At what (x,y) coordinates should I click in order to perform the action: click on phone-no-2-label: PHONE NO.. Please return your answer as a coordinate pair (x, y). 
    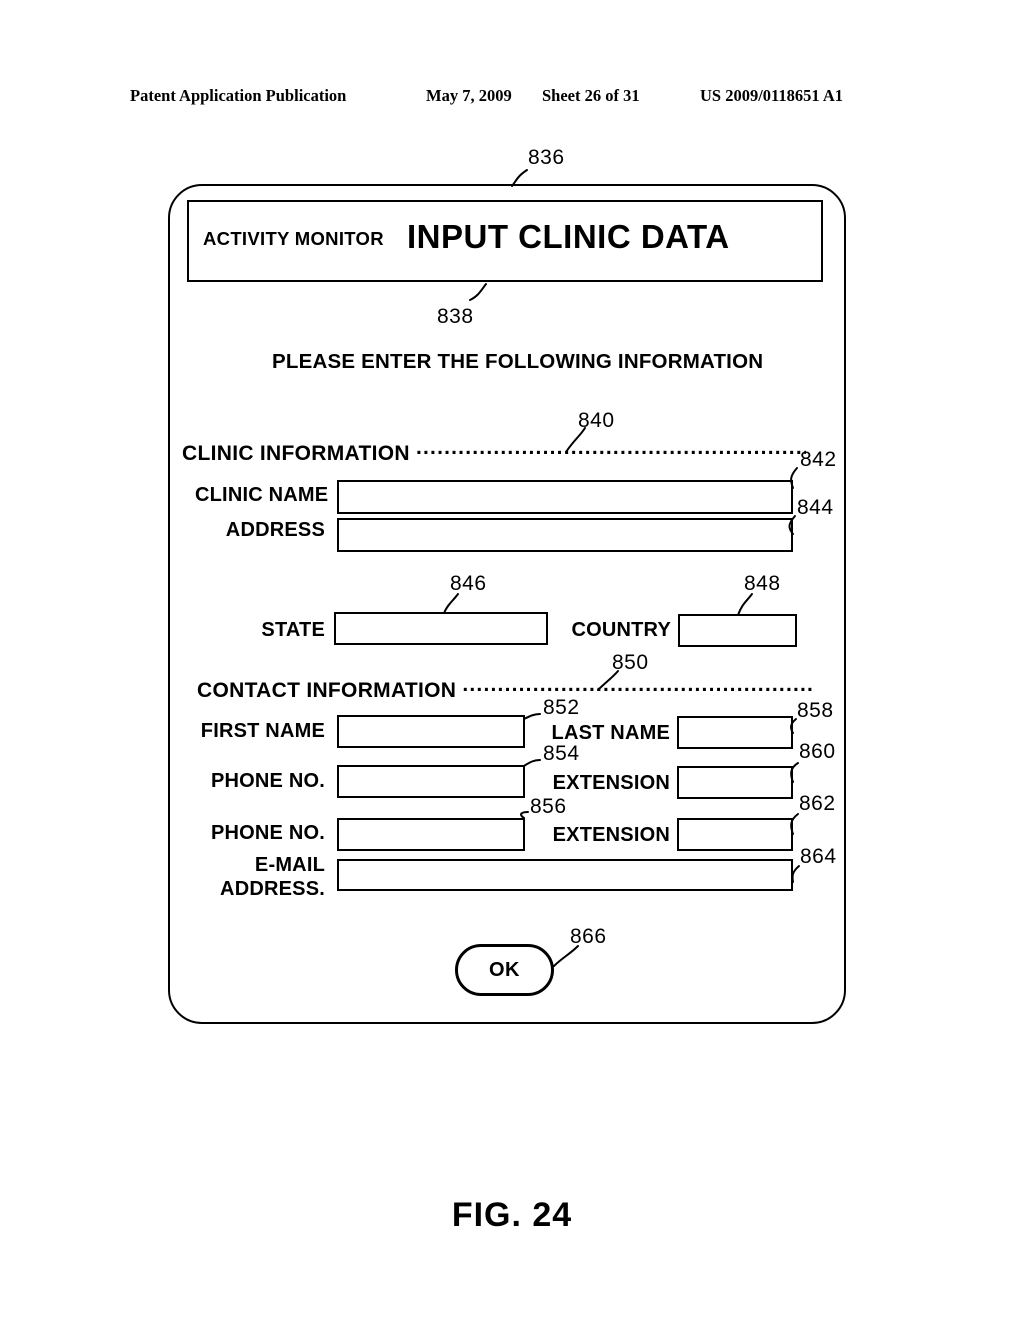
    Looking at the image, I should click on (267, 833).